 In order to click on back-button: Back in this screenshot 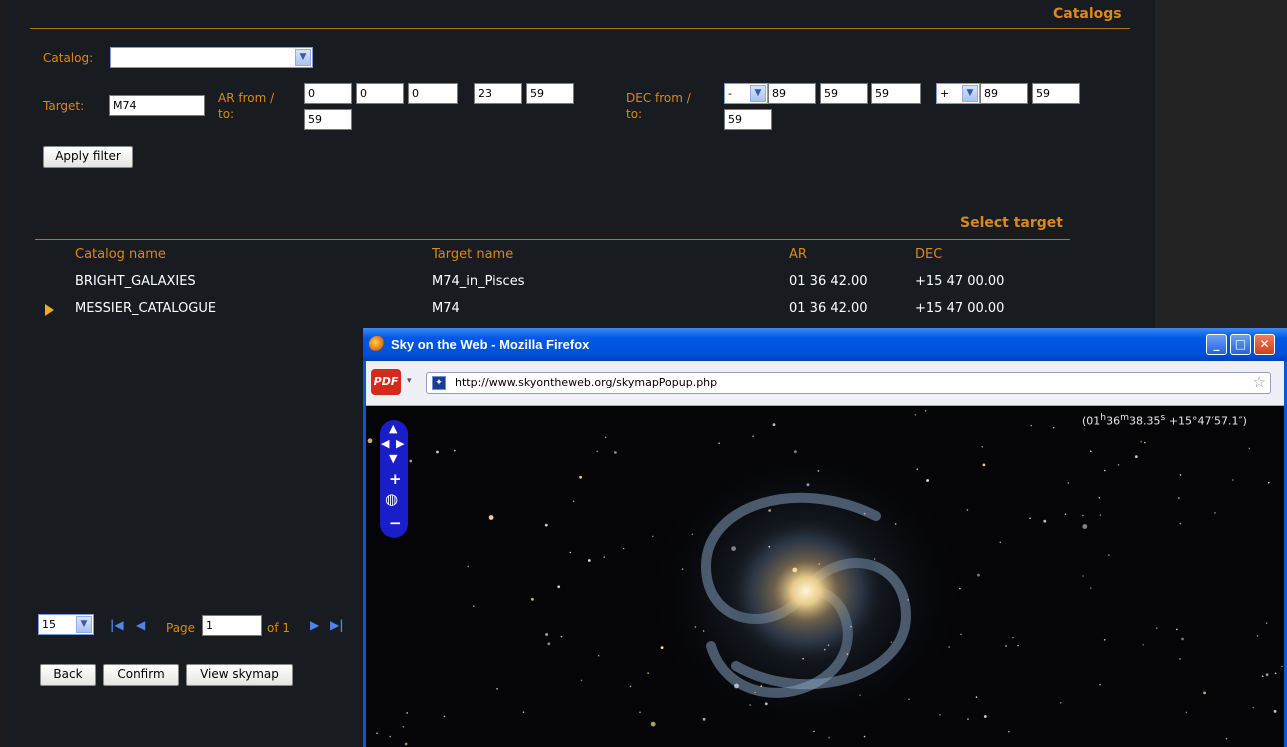, I will do `click(68, 675)`.